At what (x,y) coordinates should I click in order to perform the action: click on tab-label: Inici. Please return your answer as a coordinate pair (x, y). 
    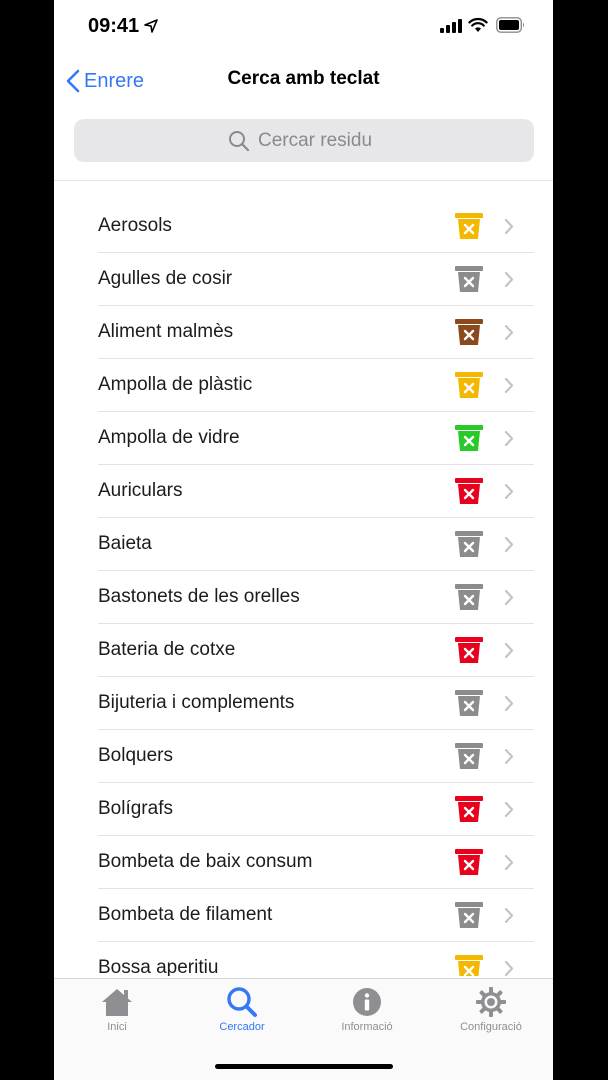
    Looking at the image, I should click on (117, 1027).